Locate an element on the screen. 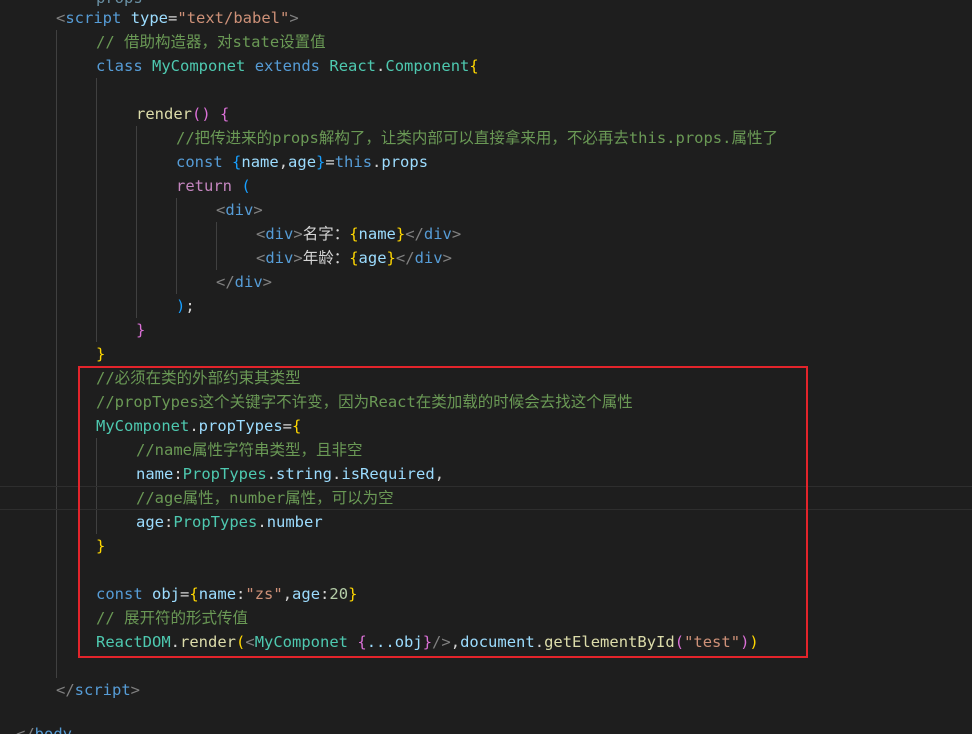 This screenshot has height=734, width=972. code-token: extends is located at coordinates (287, 66).